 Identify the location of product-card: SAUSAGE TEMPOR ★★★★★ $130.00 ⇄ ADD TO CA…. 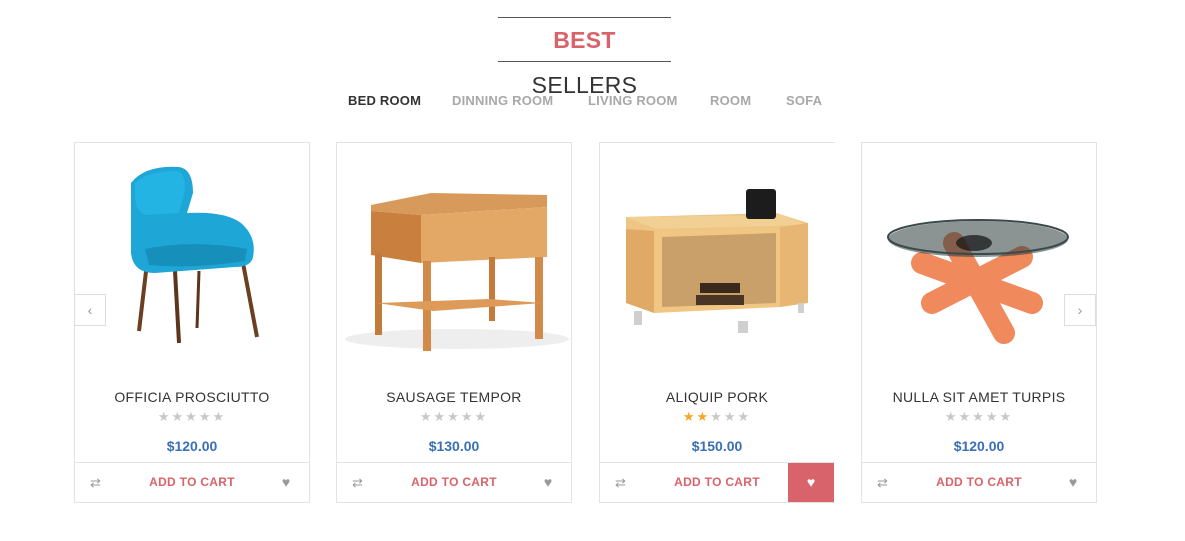
(454, 322).